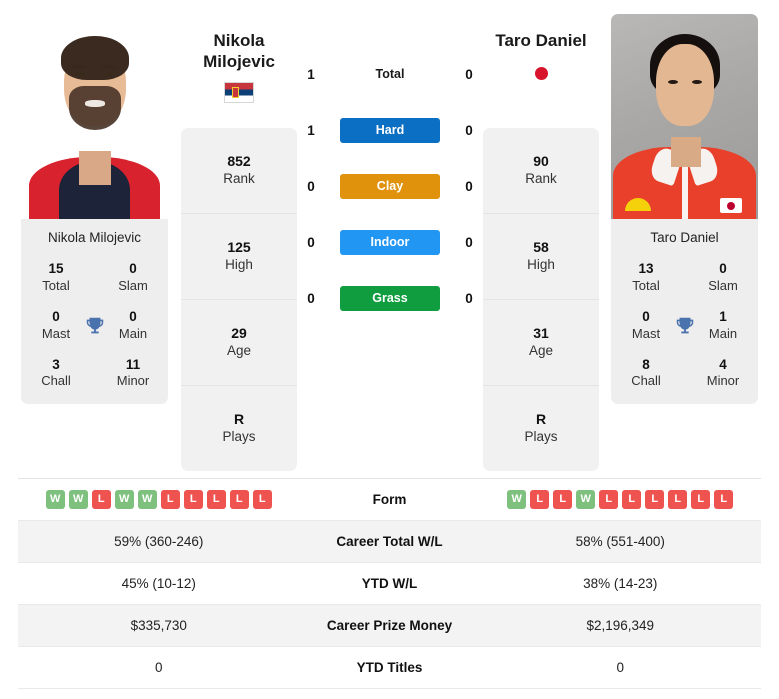 The image size is (779, 699). I want to click on rank-cell-plays-right: R Plays, so click(541, 428).